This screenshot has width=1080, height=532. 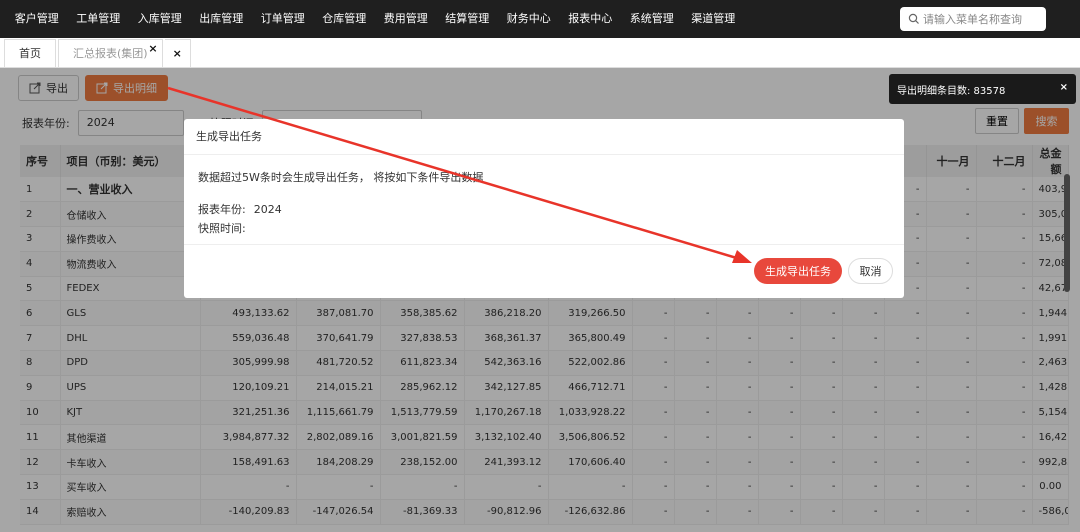 What do you see at coordinates (544, 137) in the screenshot?
I see `dialog-title: 生成导出任务` at bounding box center [544, 137].